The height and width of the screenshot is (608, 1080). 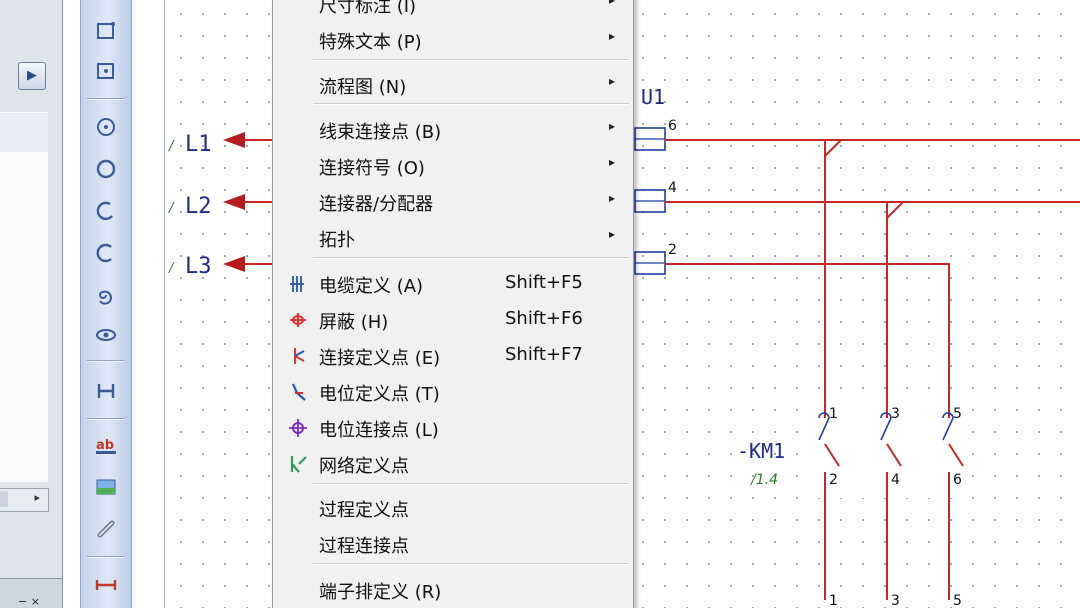 What do you see at coordinates (106, 295) in the screenshot?
I see `spiral-icon` at bounding box center [106, 295].